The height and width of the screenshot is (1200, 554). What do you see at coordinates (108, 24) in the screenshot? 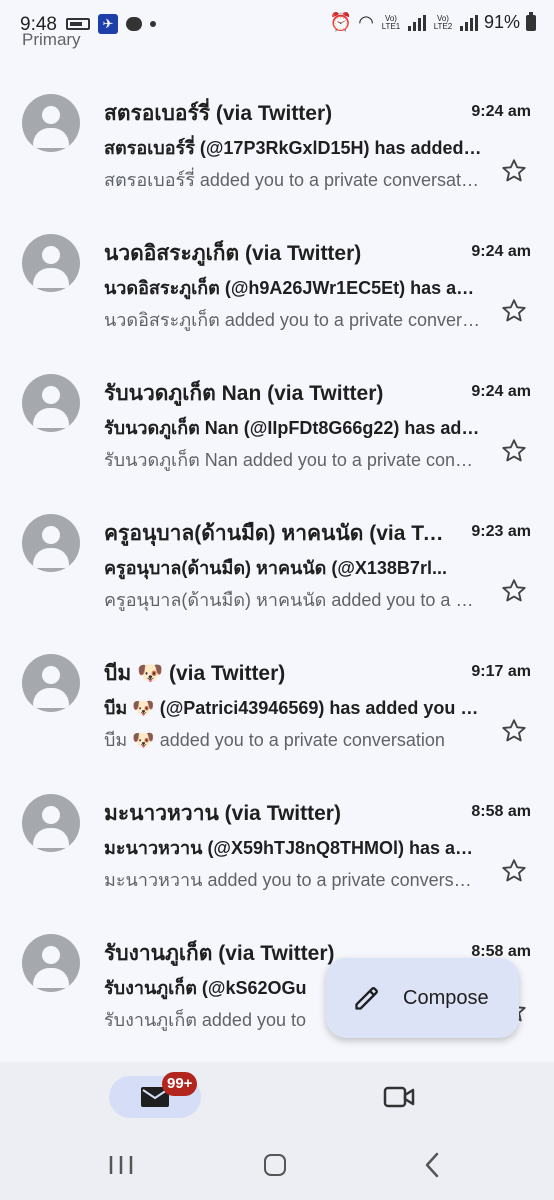
I see `app-notification-icon: ✈` at bounding box center [108, 24].